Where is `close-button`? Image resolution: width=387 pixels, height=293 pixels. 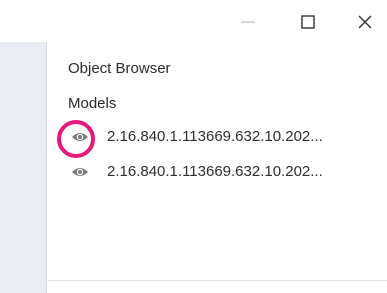
close-button is located at coordinates (365, 22).